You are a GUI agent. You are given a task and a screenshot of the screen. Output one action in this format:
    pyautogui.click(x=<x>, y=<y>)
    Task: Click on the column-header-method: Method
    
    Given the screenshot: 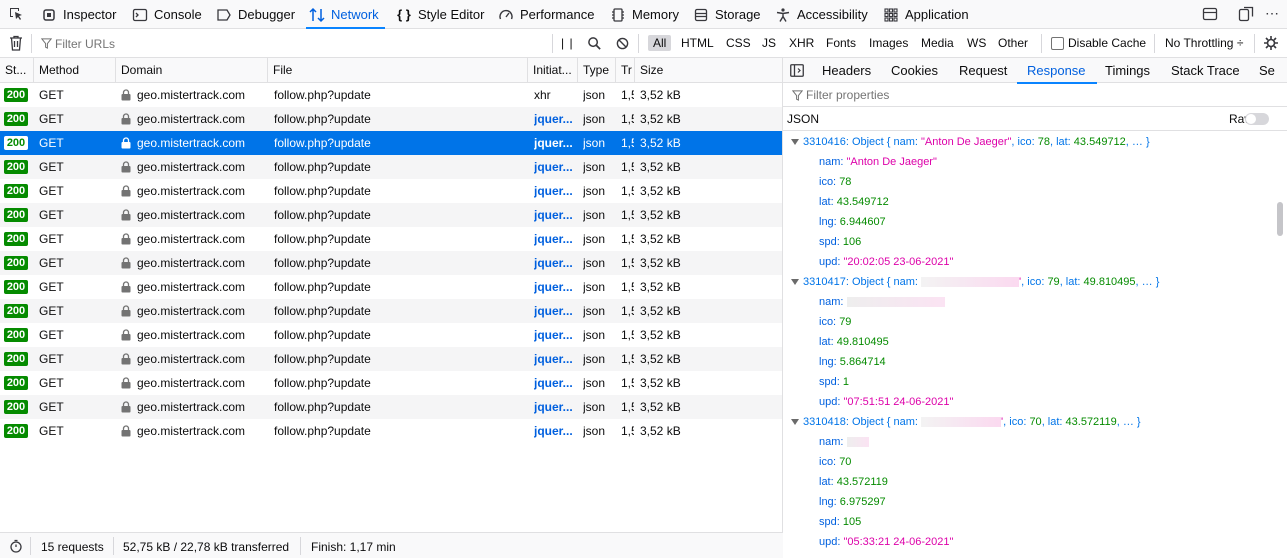 What is the action you would take?
    pyautogui.click(x=75, y=70)
    